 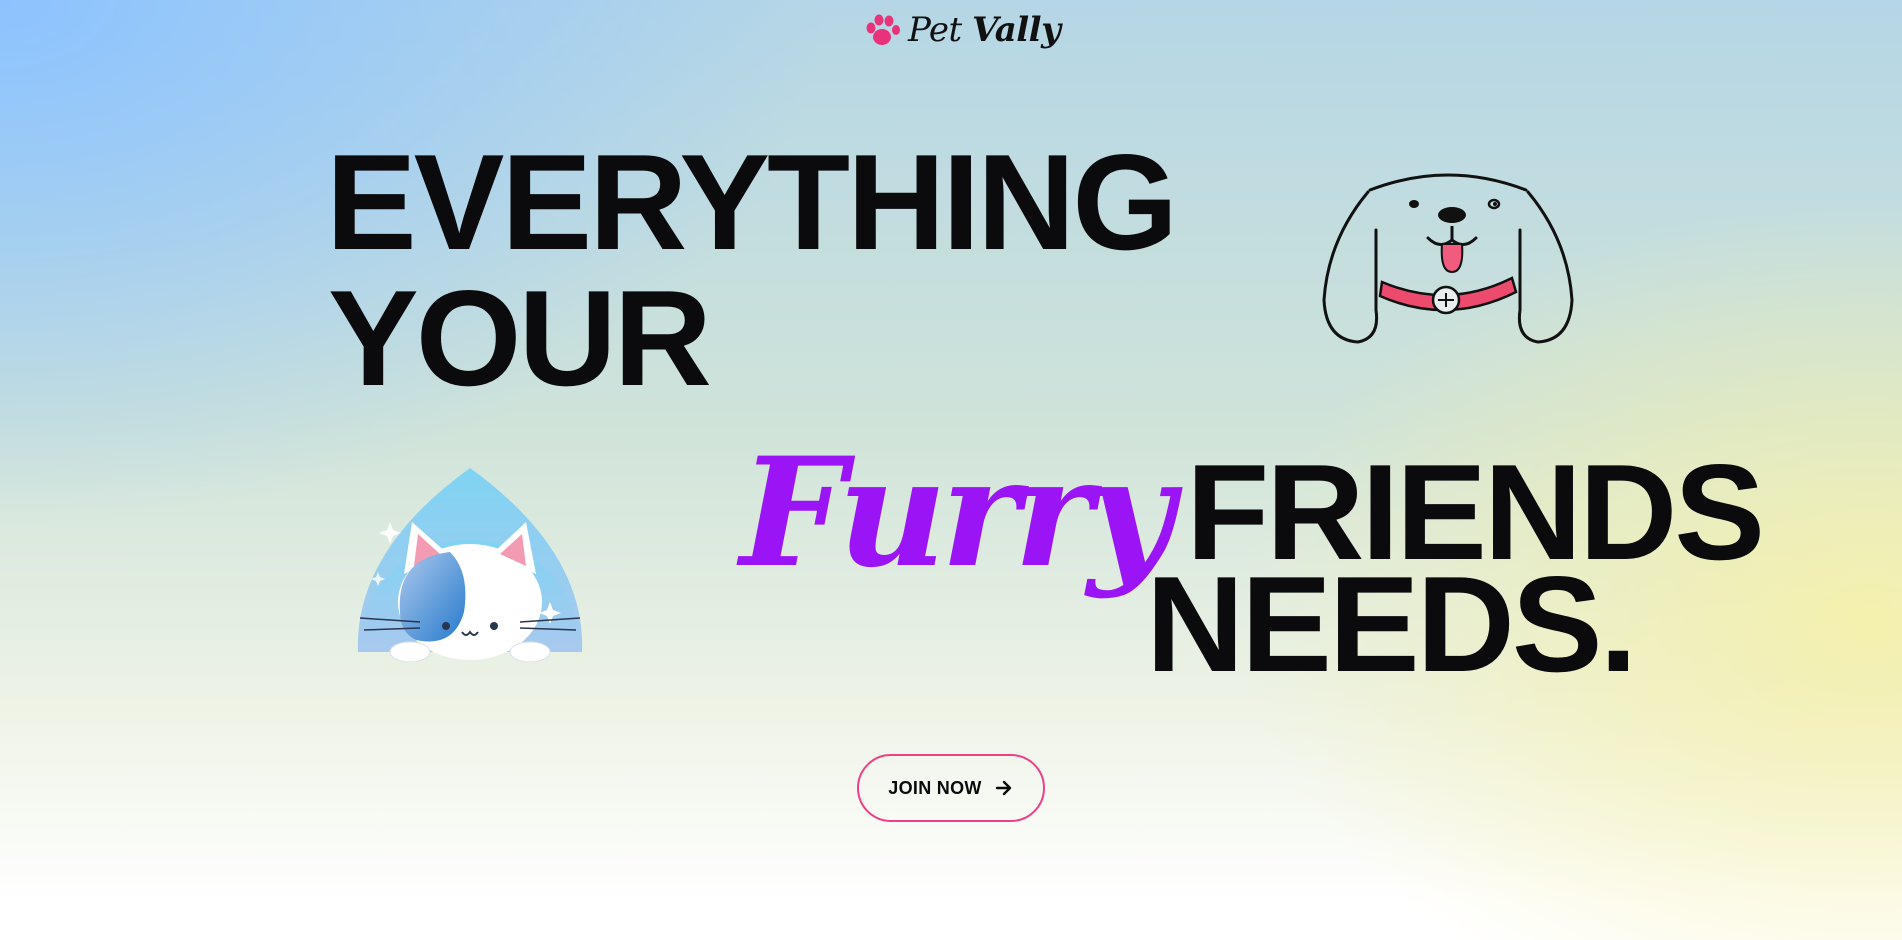 I want to click on dog-illustration, so click(x=1448, y=258).